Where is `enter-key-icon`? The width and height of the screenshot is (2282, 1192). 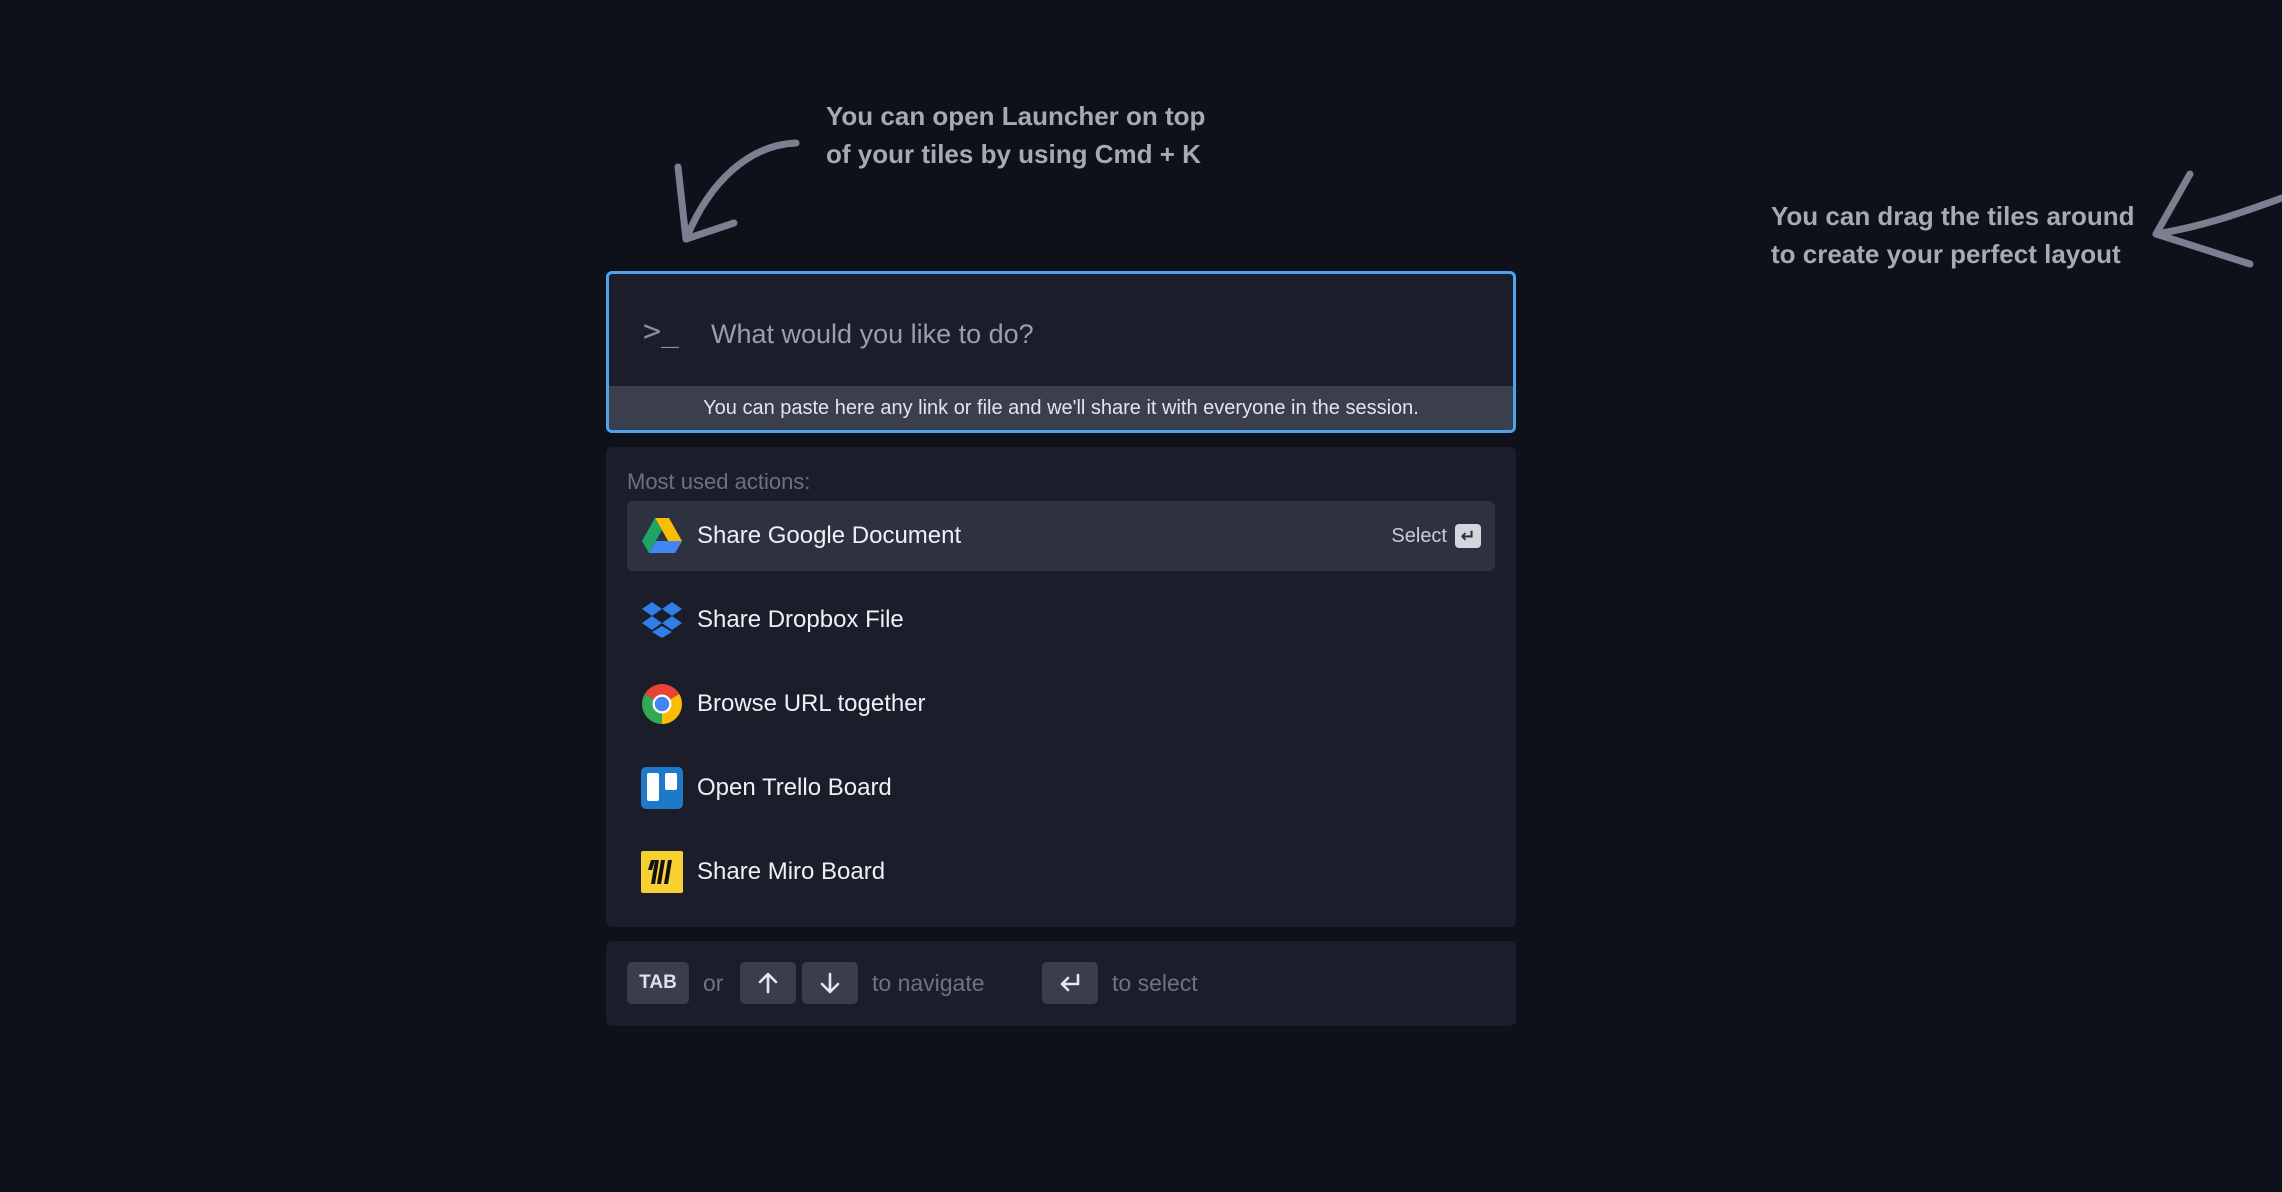
enter-key-icon is located at coordinates (1070, 983).